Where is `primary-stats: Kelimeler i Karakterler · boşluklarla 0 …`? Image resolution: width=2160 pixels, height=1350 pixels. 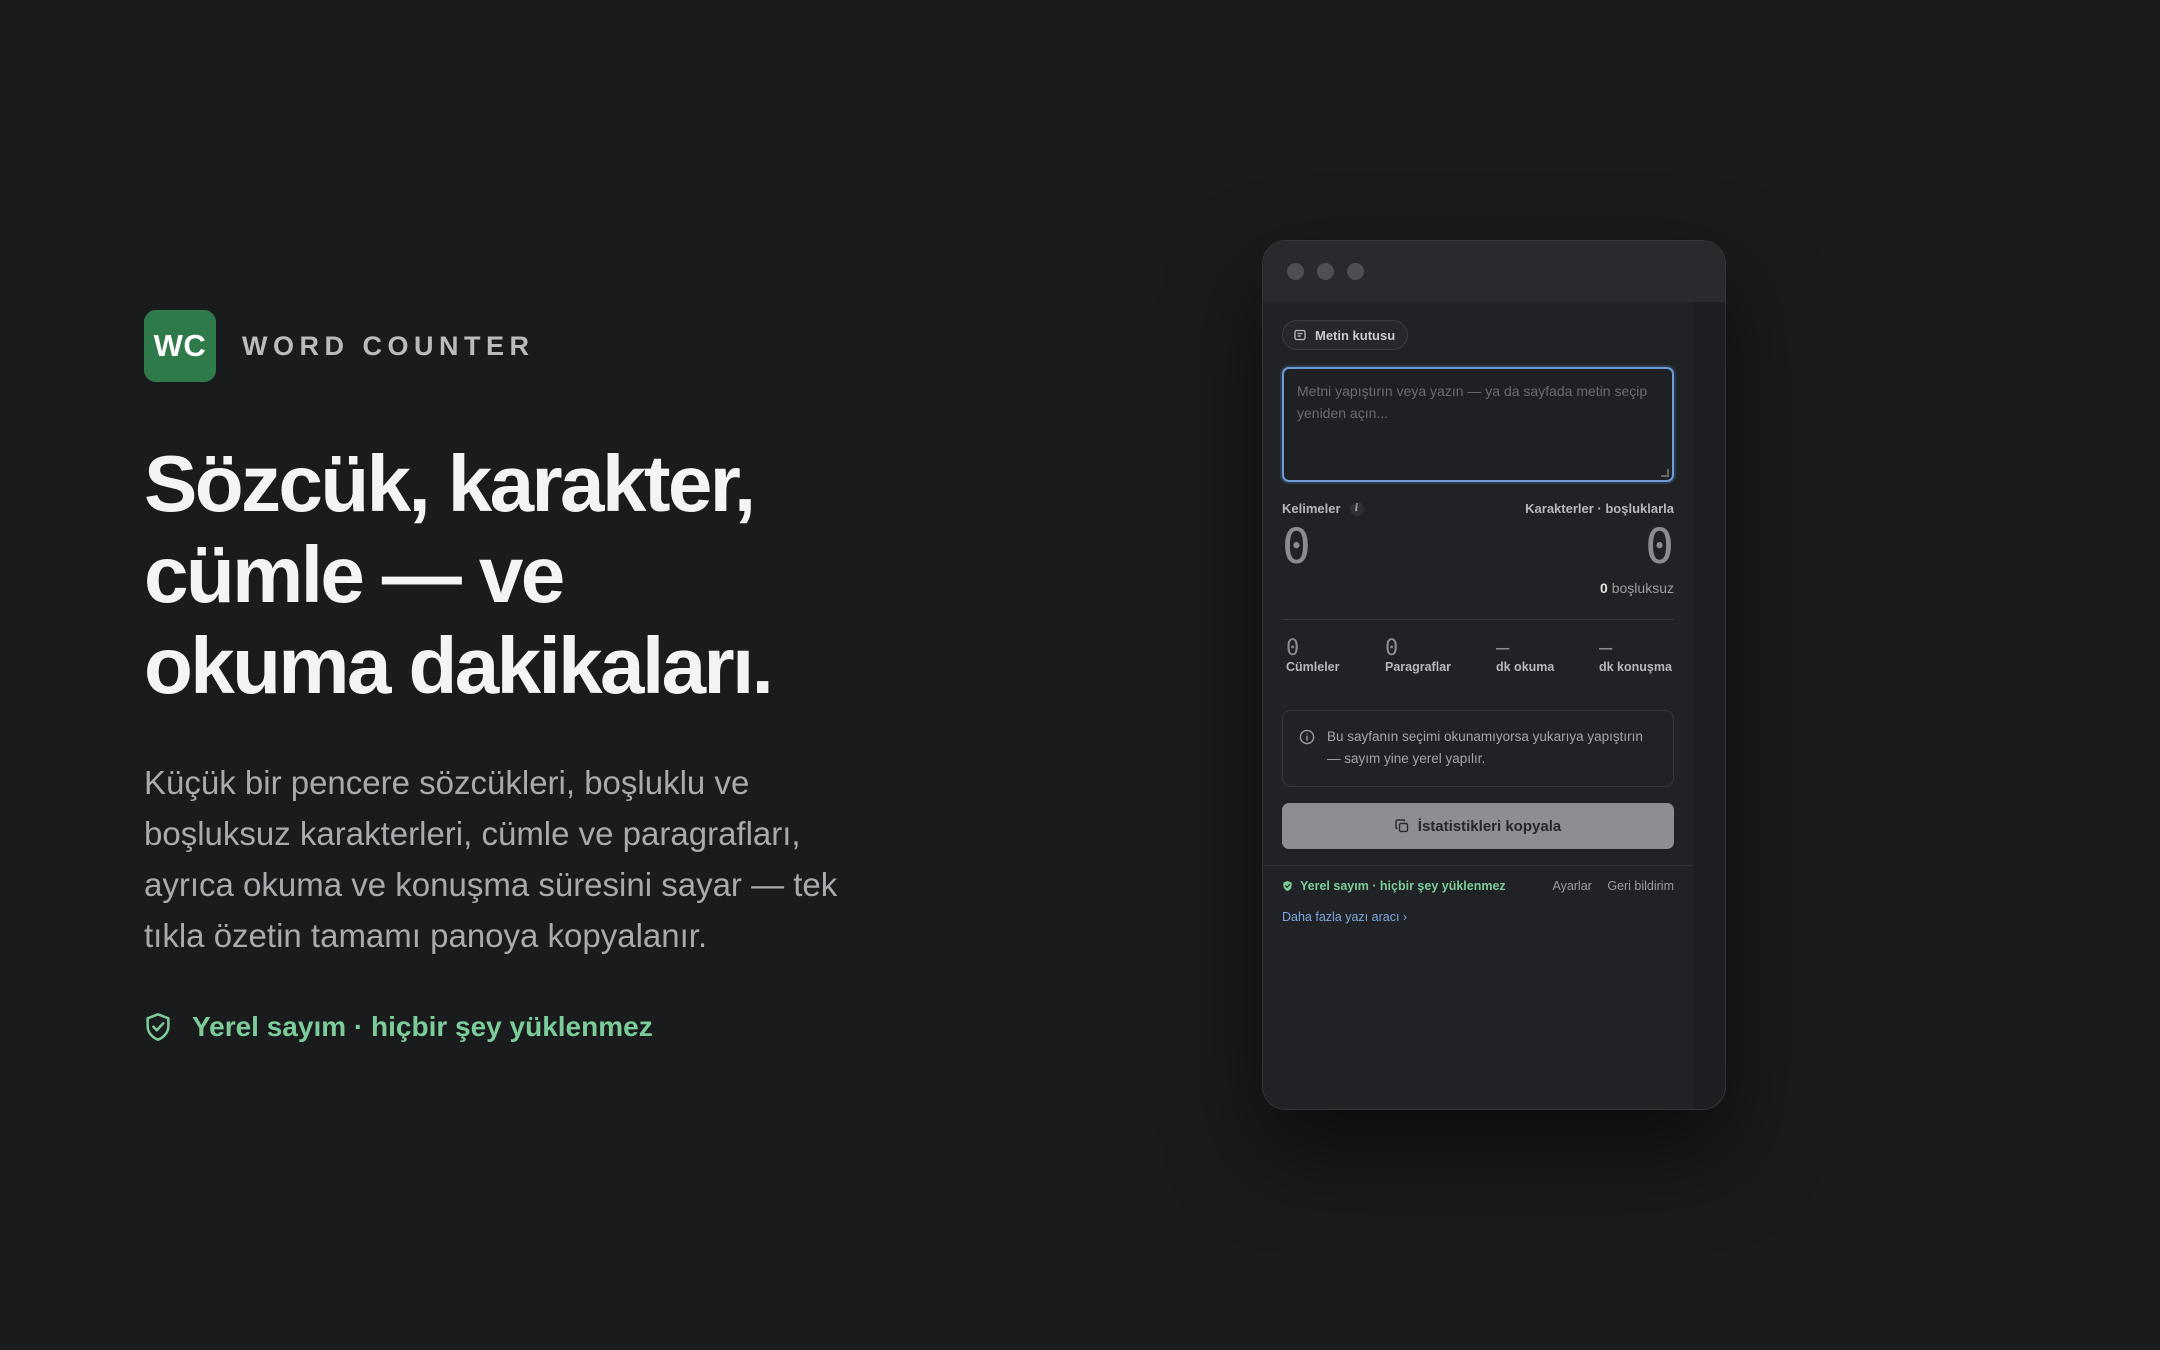 primary-stats: Kelimeler i Karakterler · boşluklarla 0 … is located at coordinates (1478, 560).